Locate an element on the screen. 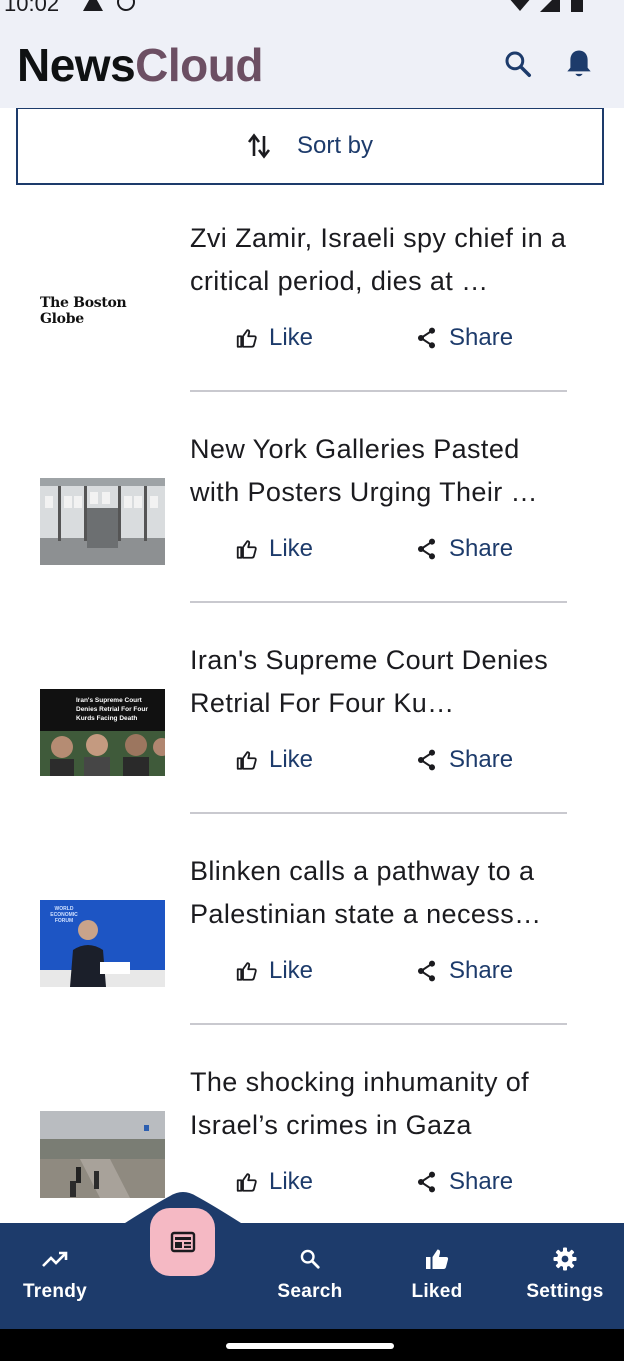 The width and height of the screenshot is (624, 1361). sync-icon is located at coordinates (126, 5).